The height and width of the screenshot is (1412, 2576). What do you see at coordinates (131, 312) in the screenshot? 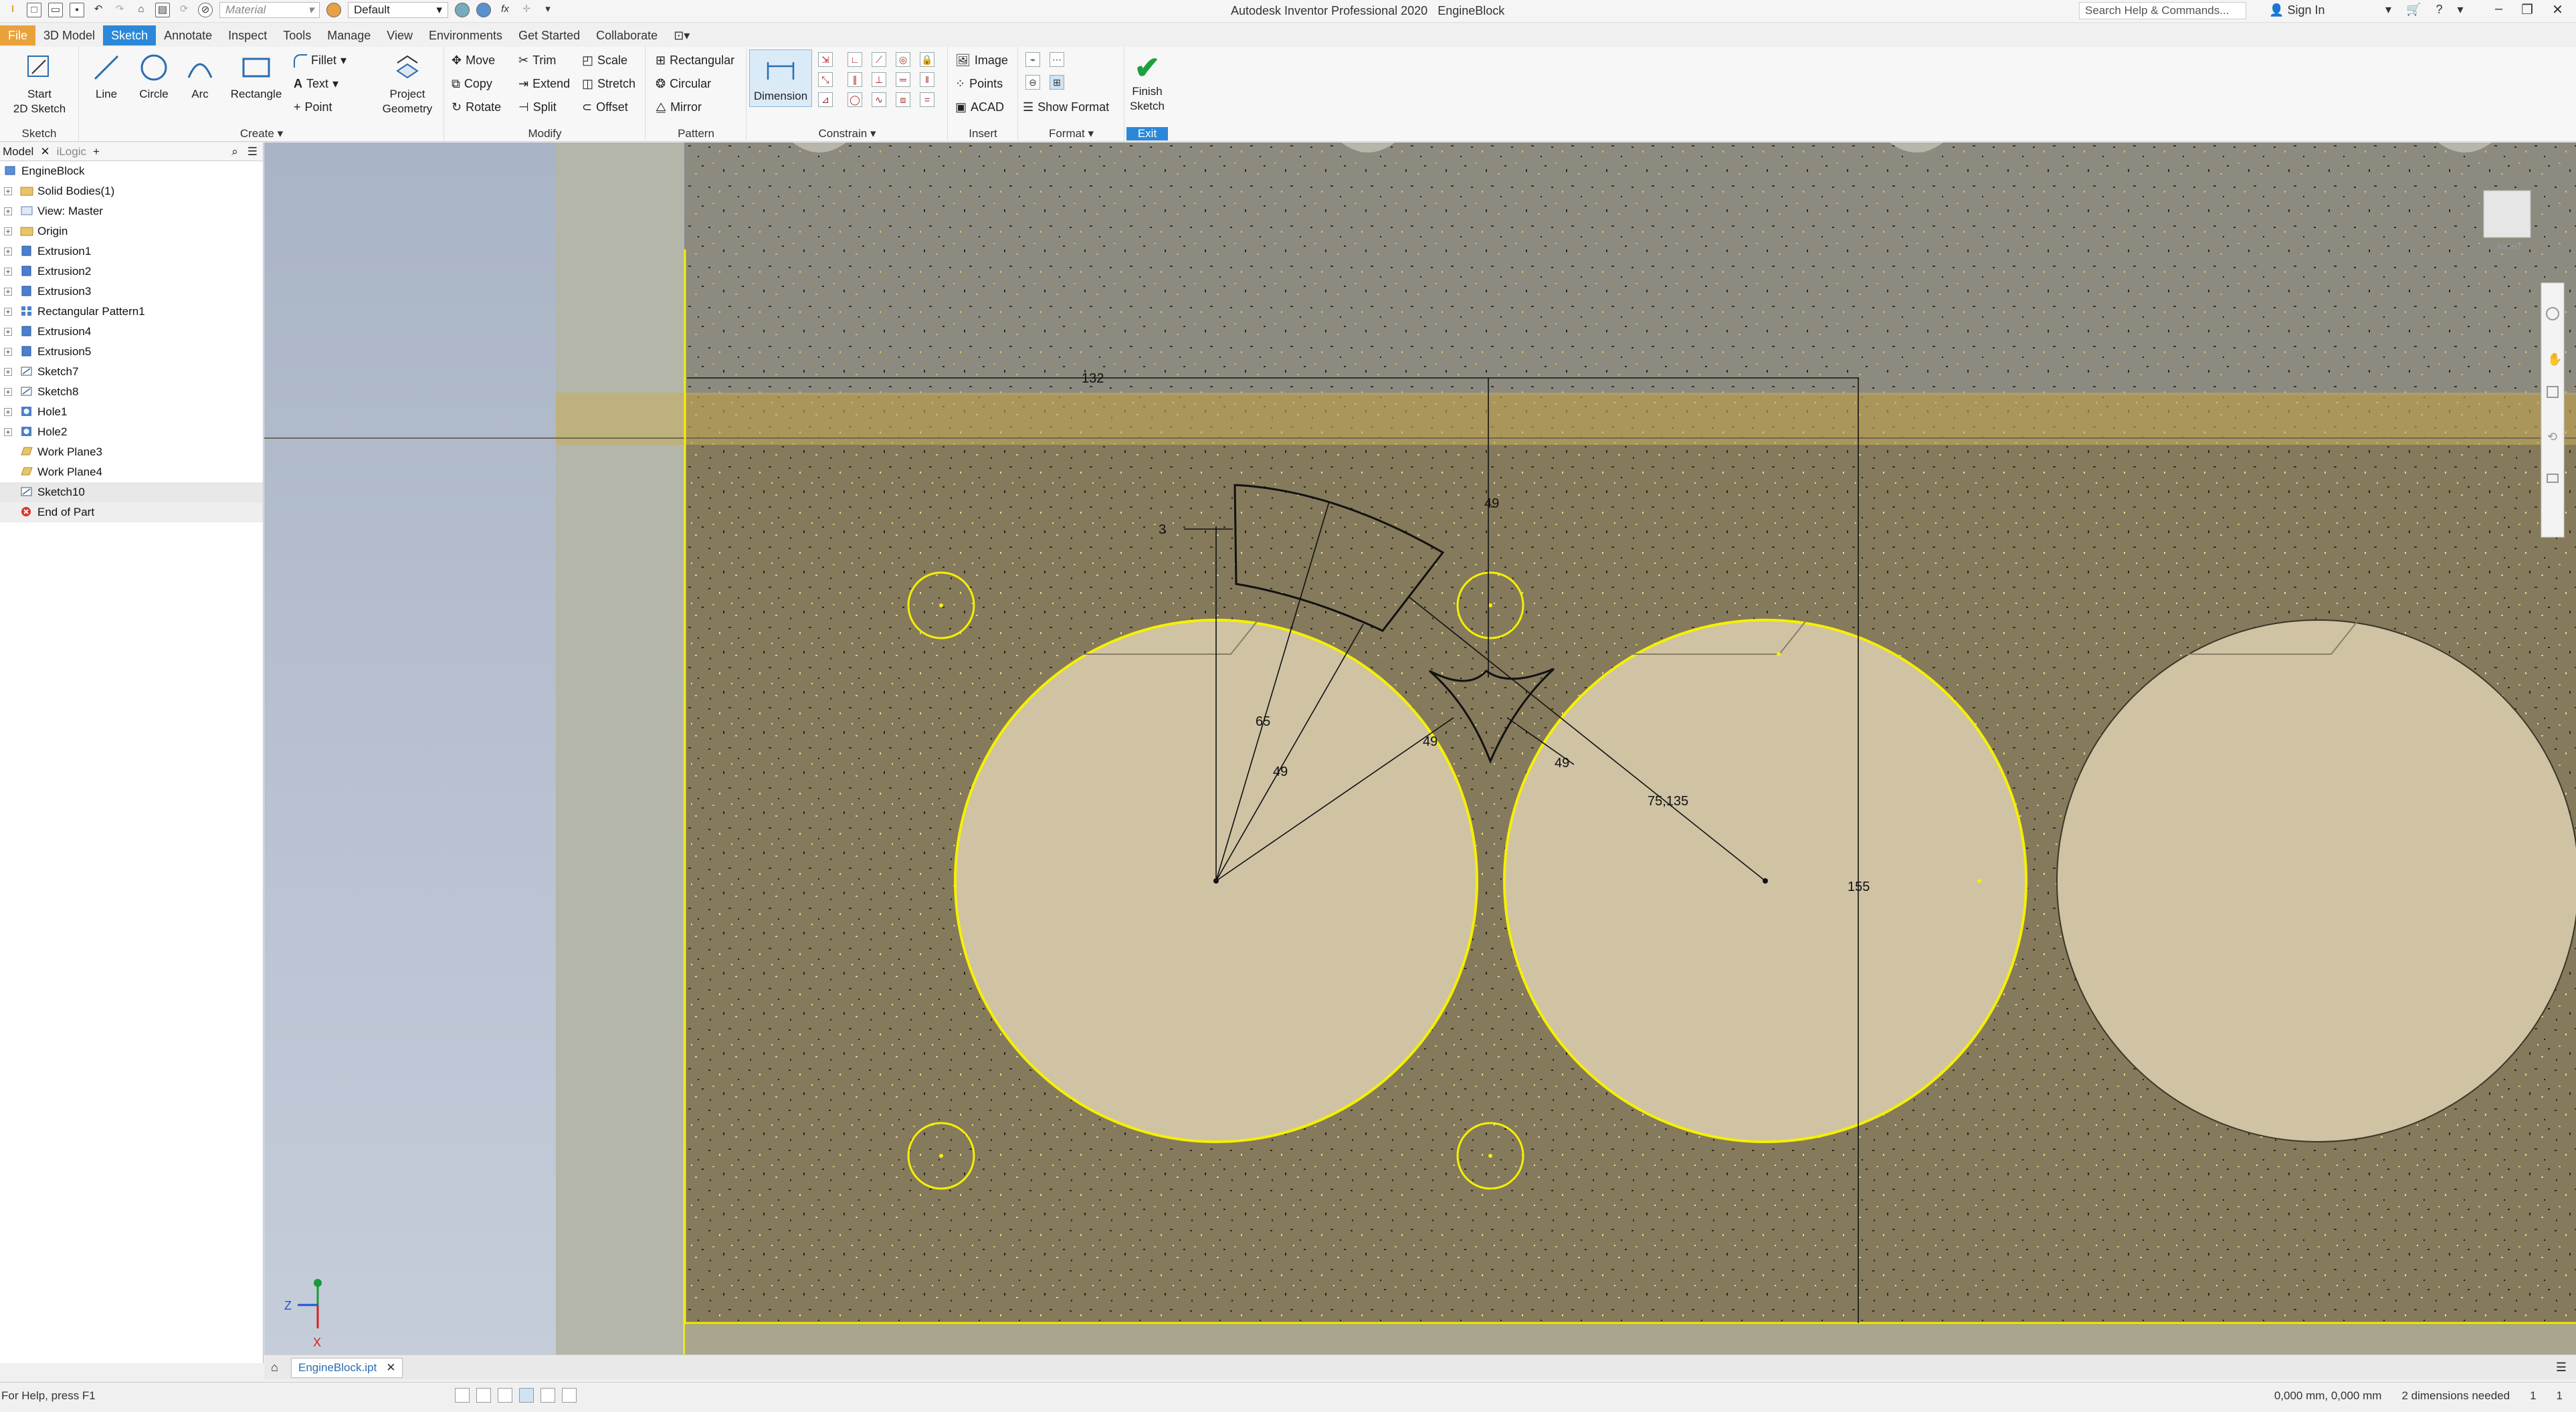
I see `tree-item-rectangular-pattern1: + Rectangular Pattern1` at bounding box center [131, 312].